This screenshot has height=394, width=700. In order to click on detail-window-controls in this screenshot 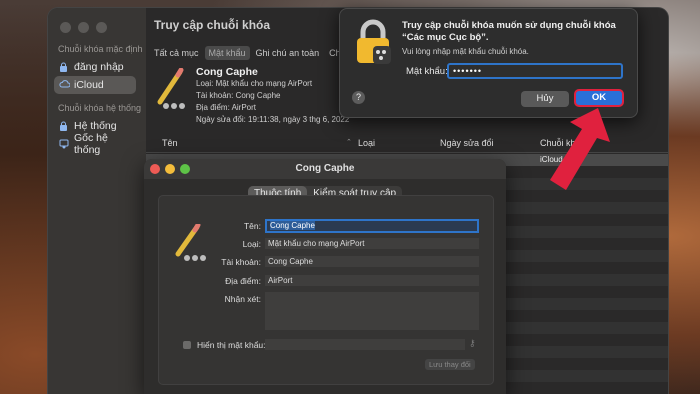, I will do `click(170, 169)`.